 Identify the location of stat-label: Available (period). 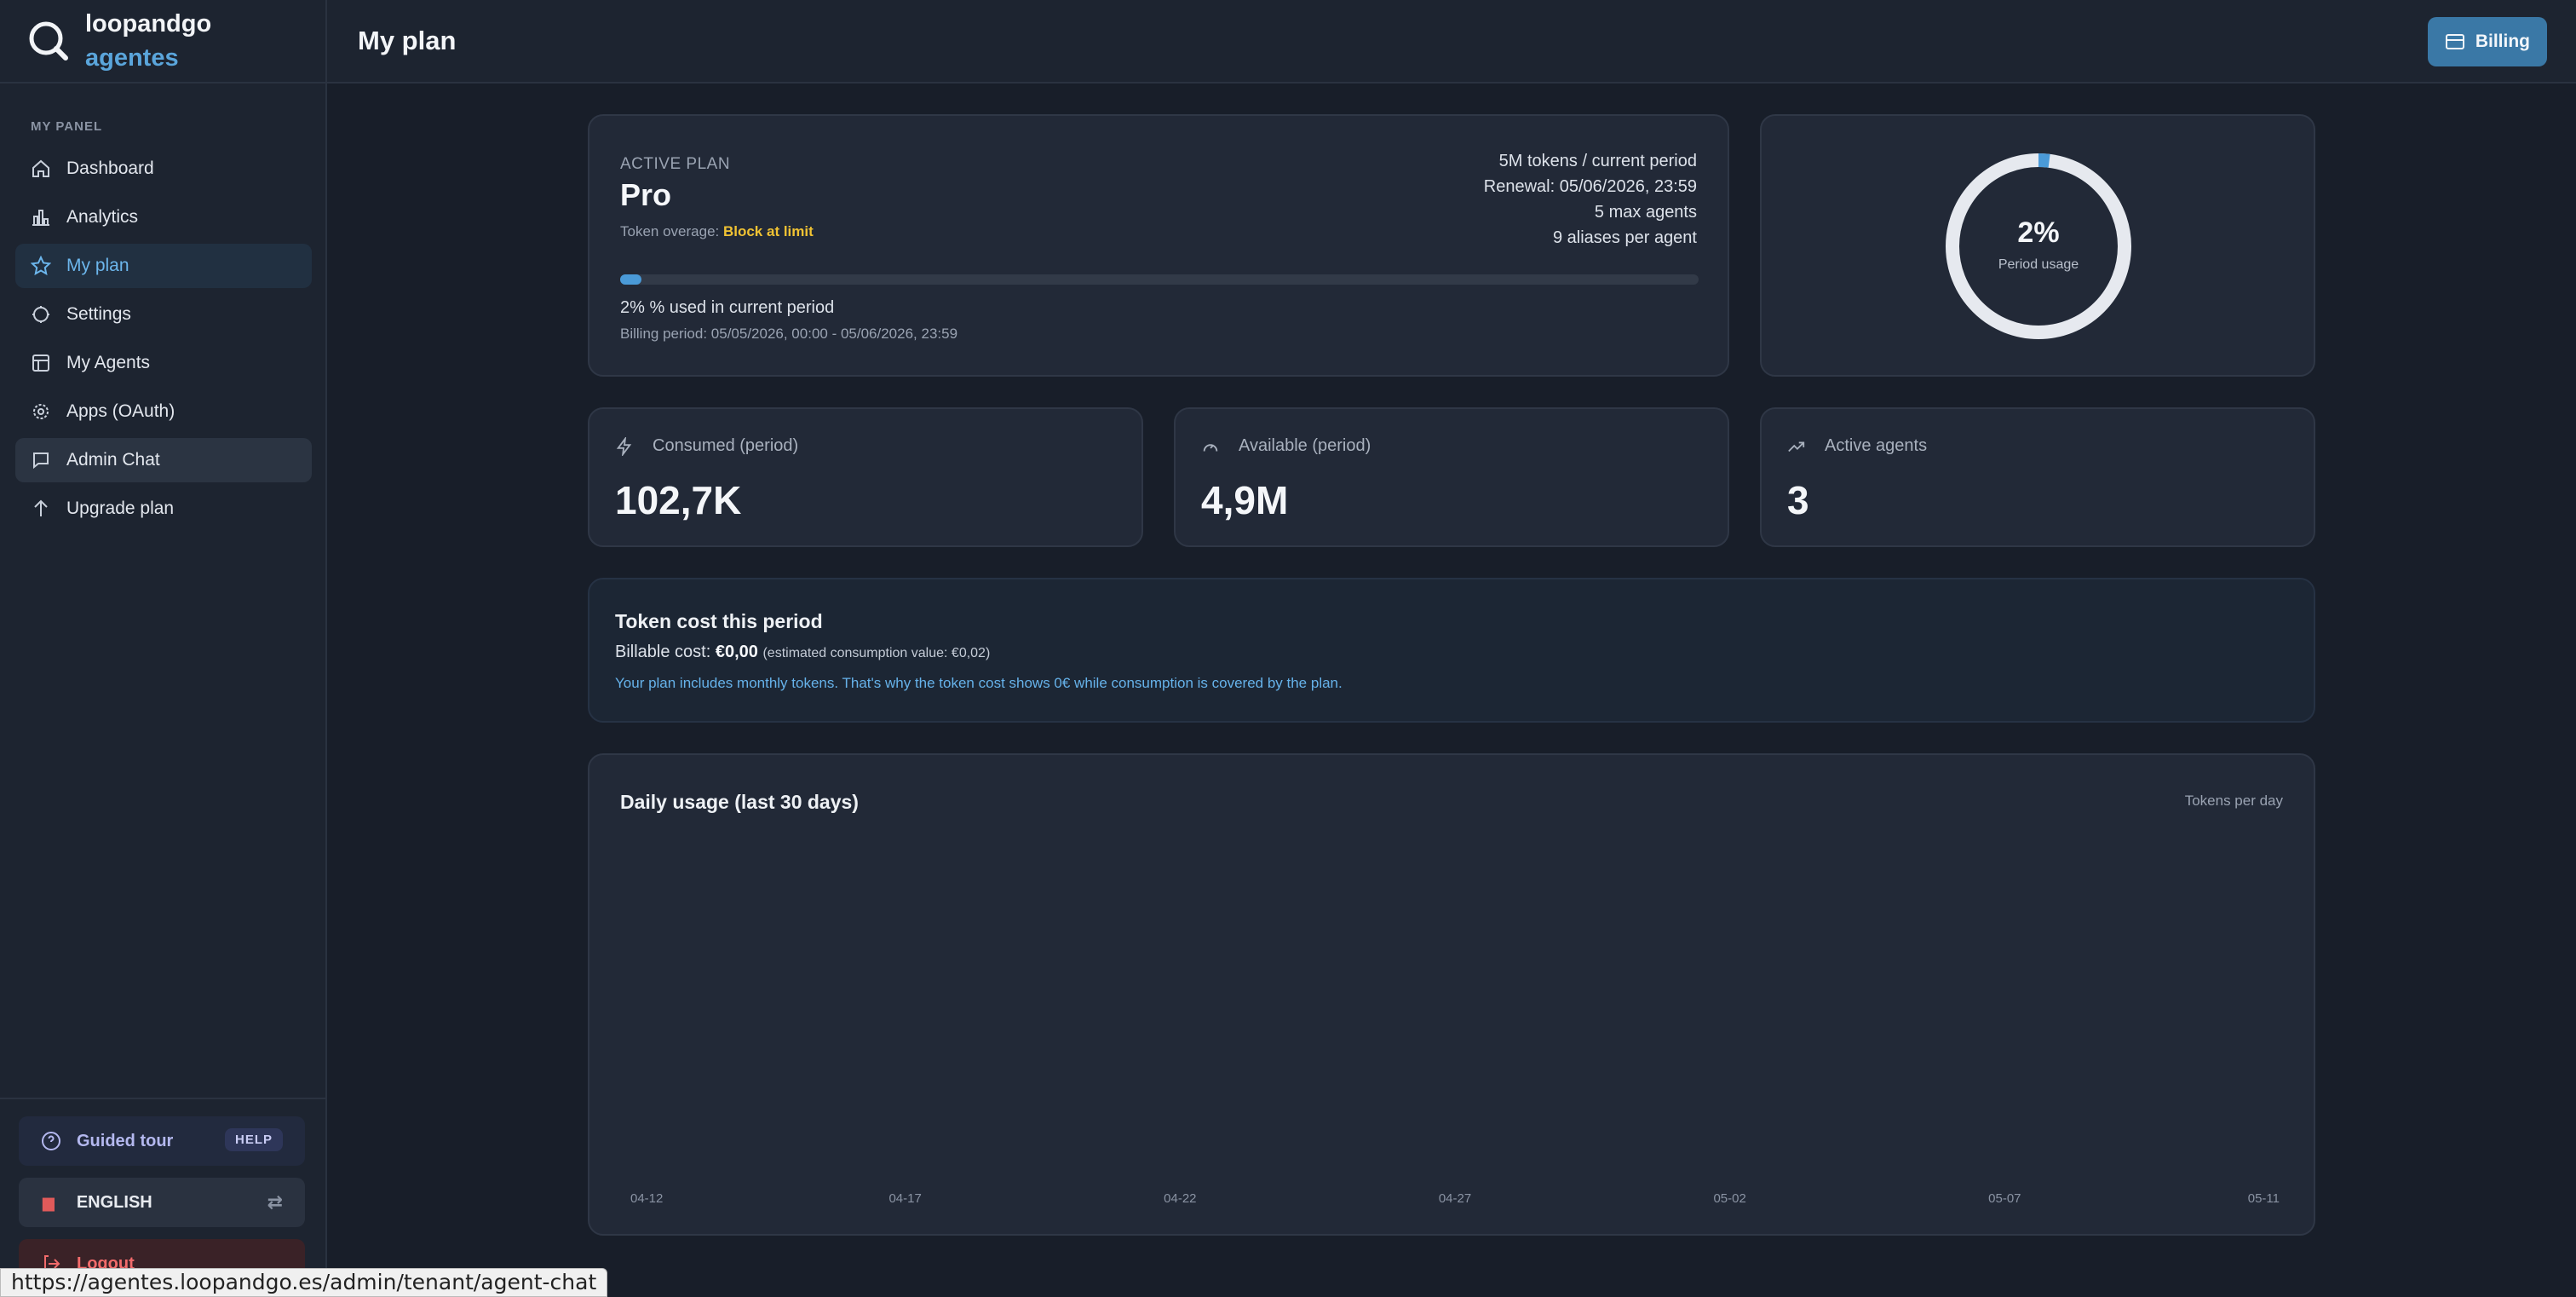
(1286, 446).